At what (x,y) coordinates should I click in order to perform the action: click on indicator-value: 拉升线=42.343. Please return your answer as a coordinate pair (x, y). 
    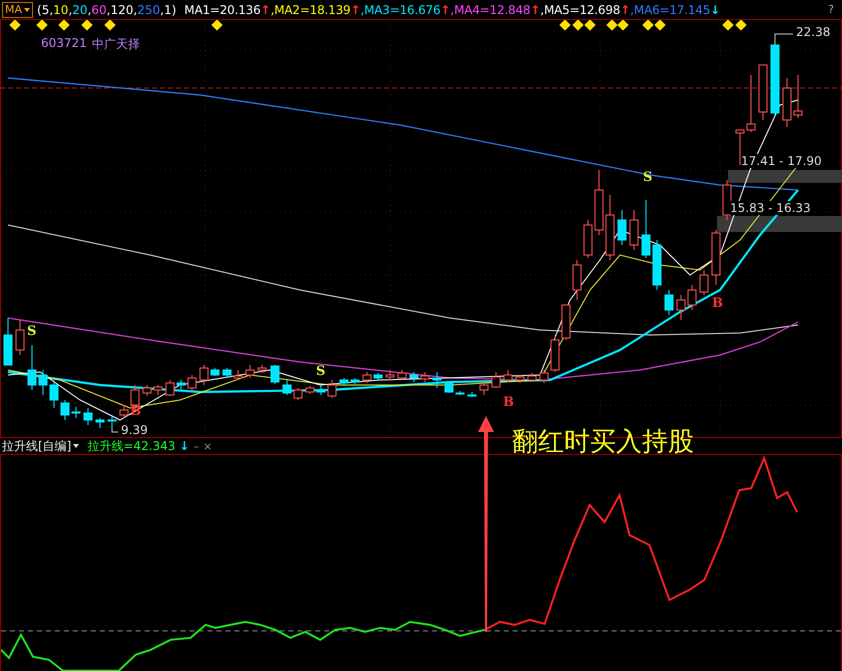
    Looking at the image, I should click on (131, 446).